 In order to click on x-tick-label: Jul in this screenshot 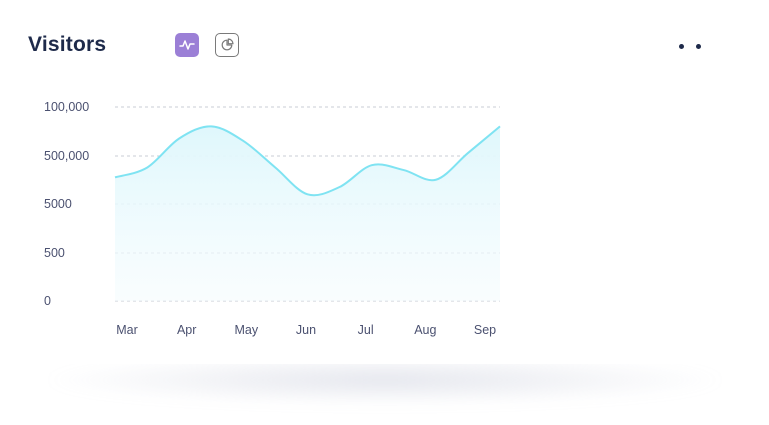, I will do `click(366, 330)`.